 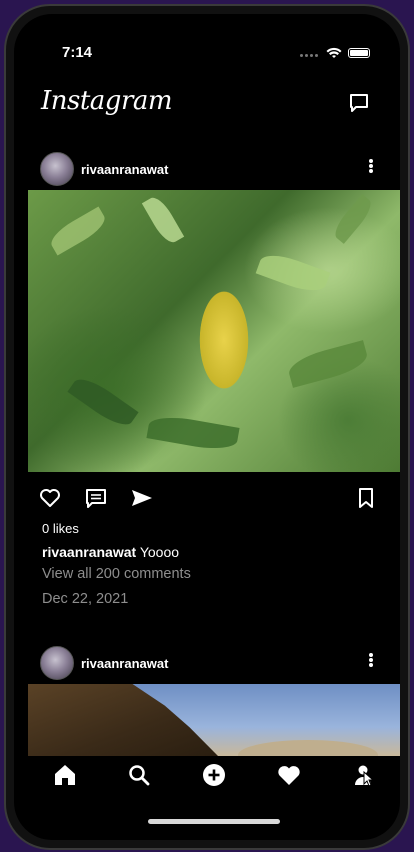 I want to click on heart-outline-icon, so click(x=50, y=498).